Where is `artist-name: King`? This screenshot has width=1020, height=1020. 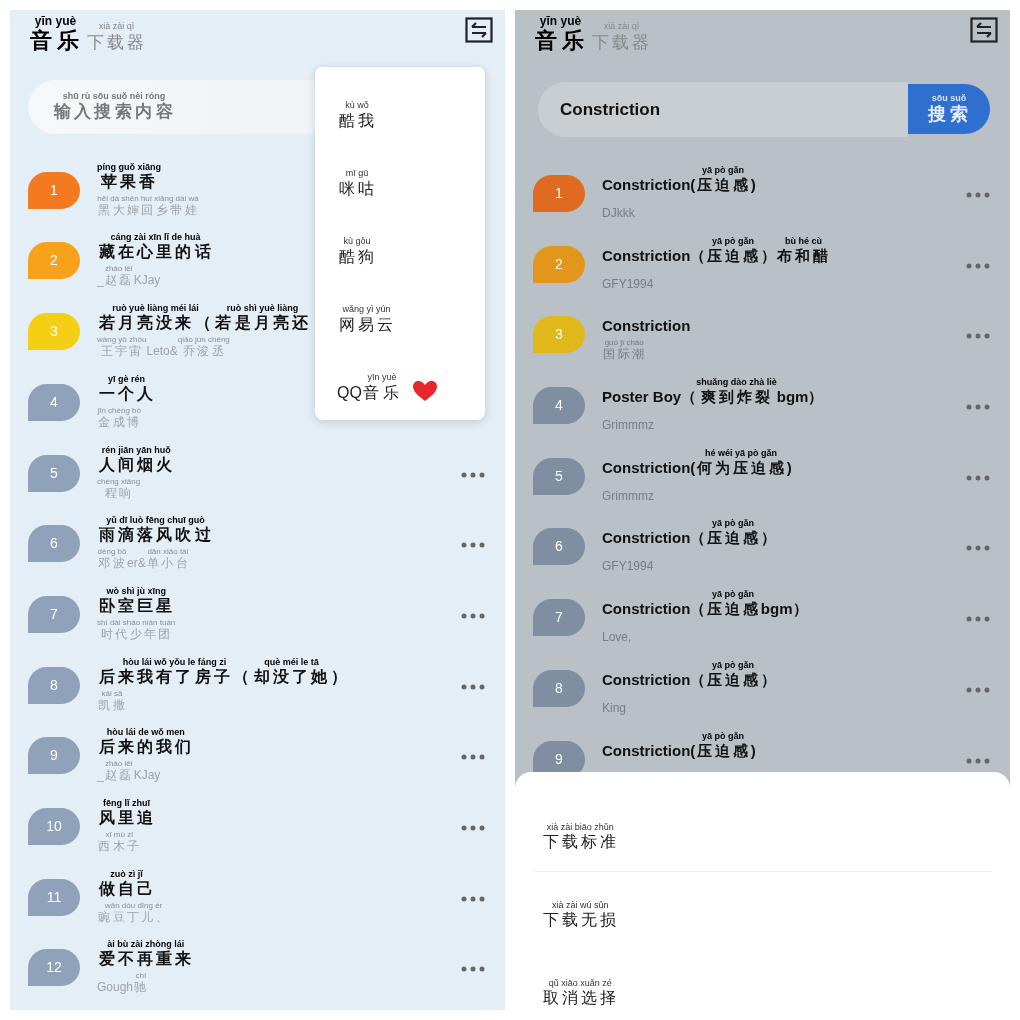 artist-name: King is located at coordinates (614, 707).